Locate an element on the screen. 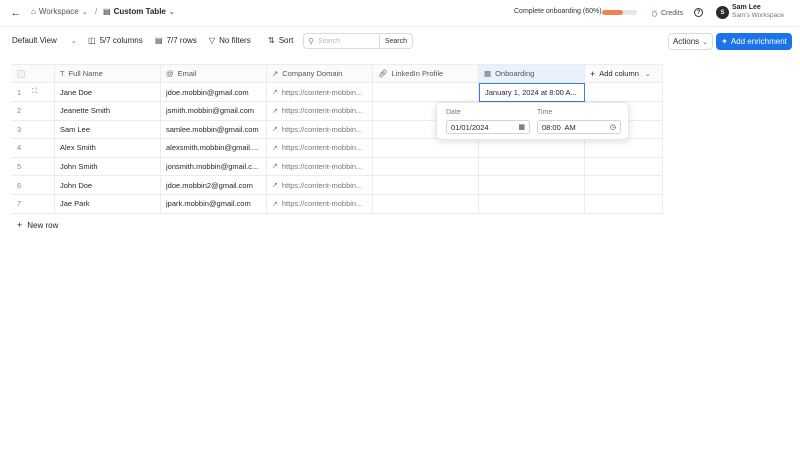 The image size is (800, 450). sort-label: Sort is located at coordinates (286, 40).